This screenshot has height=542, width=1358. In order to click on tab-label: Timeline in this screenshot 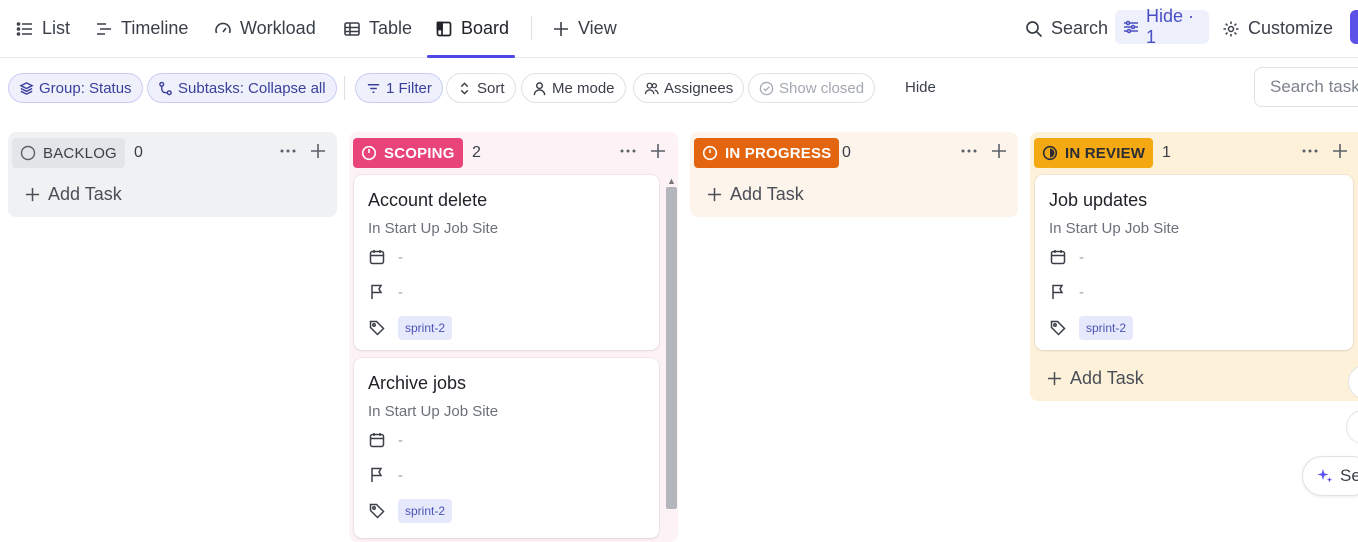, I will do `click(155, 28)`.